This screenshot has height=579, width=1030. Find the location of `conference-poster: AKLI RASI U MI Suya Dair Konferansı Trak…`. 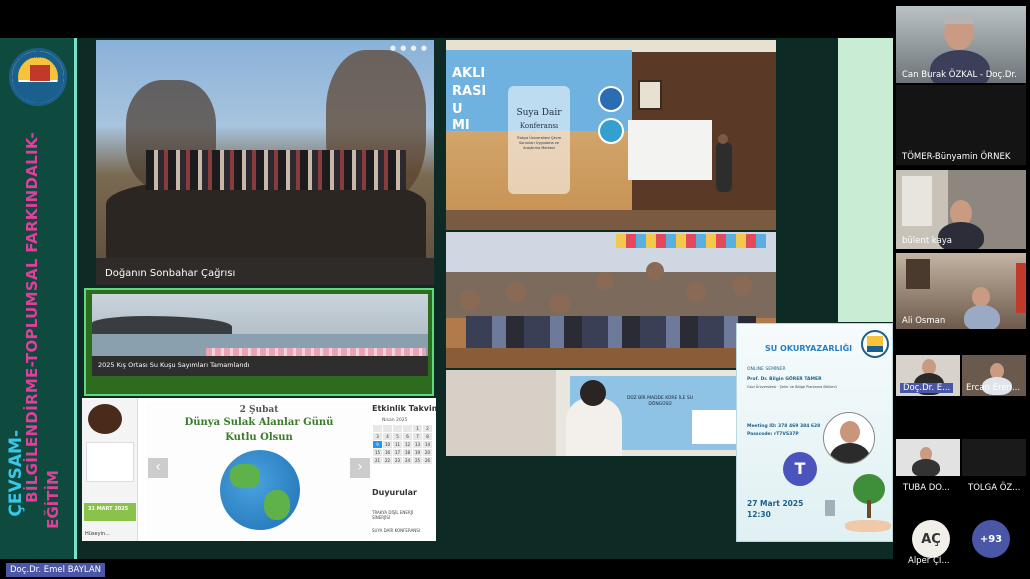

conference-poster: AKLI RASI U MI Suya Dair Konferansı Trak… is located at coordinates (539, 140).